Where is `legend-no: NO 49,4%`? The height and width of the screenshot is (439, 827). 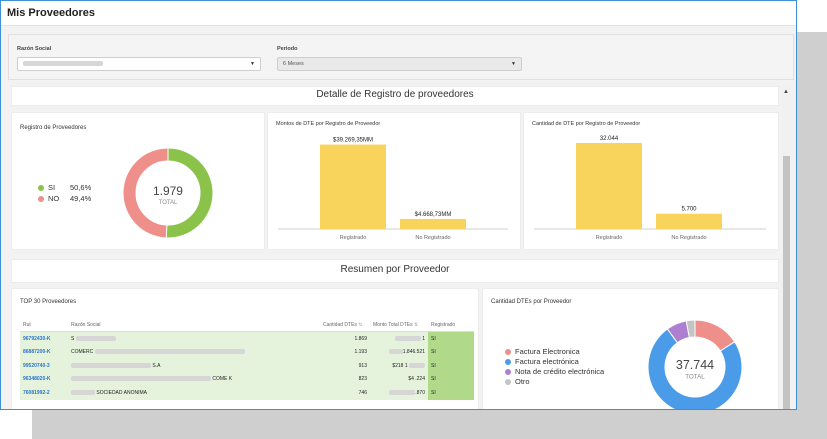 legend-no: NO 49,4% is located at coordinates (64, 198).